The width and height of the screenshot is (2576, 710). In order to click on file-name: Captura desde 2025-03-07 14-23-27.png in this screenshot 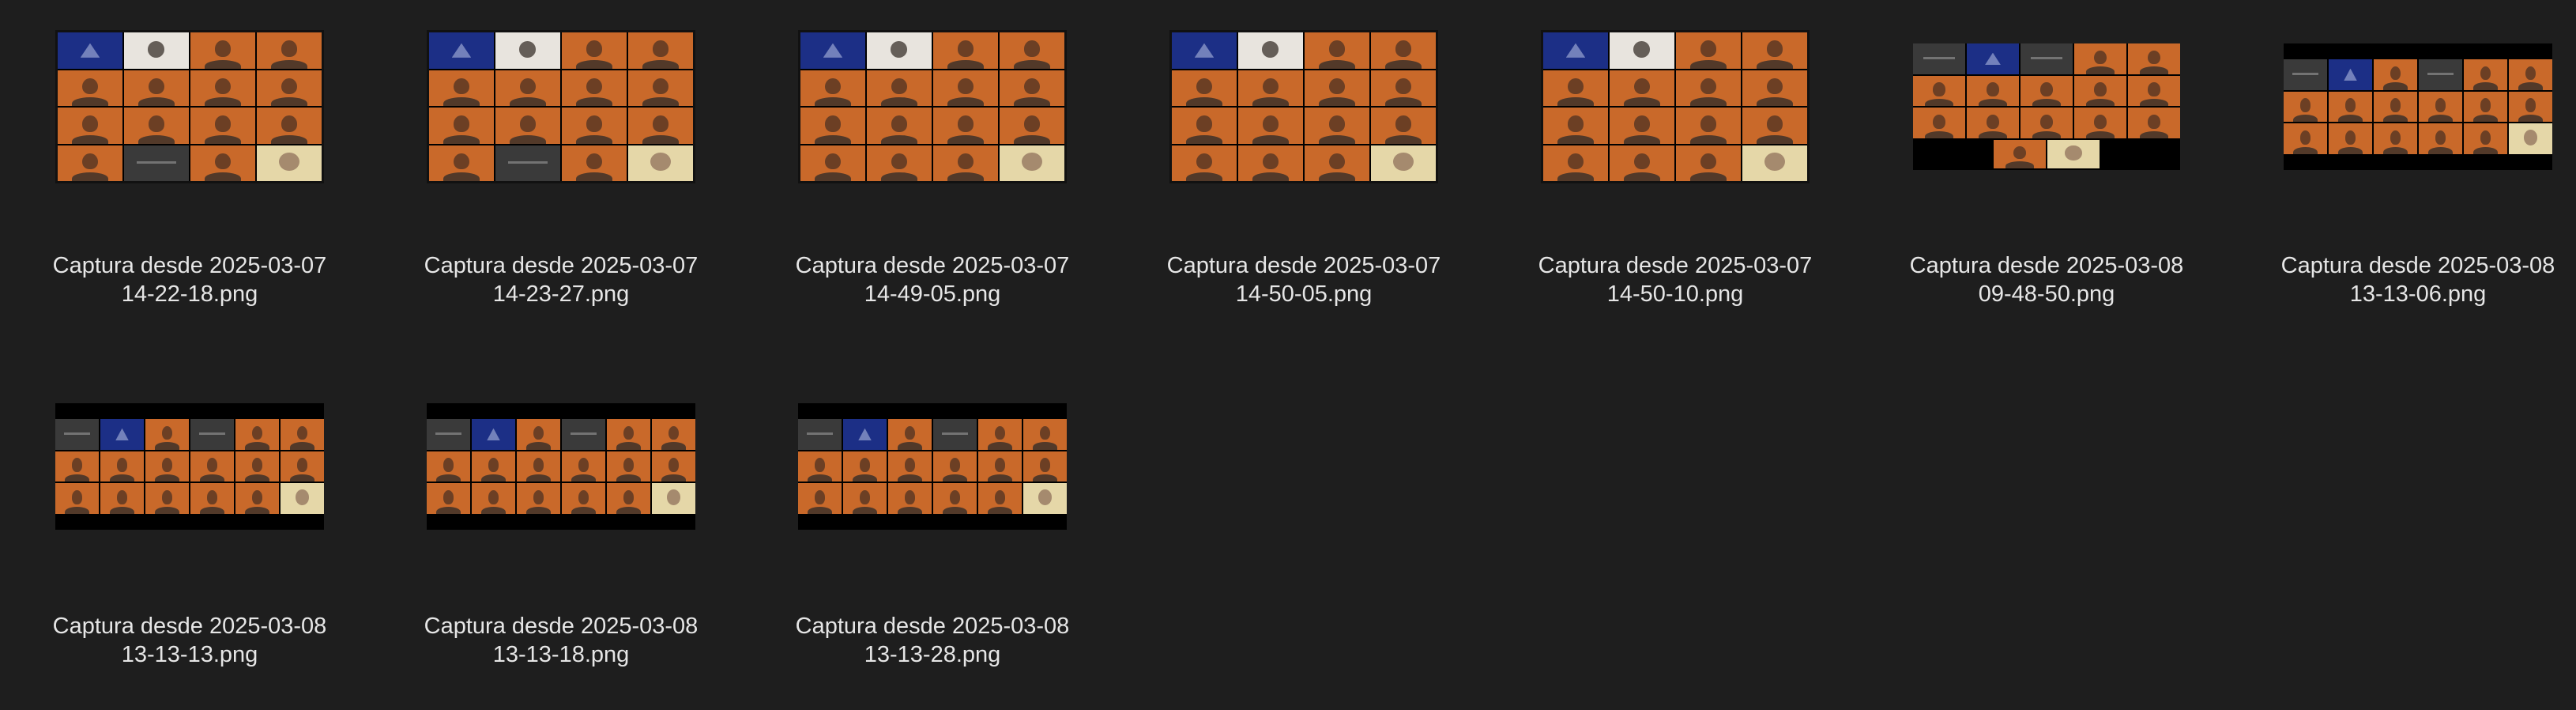, I will do `click(561, 280)`.